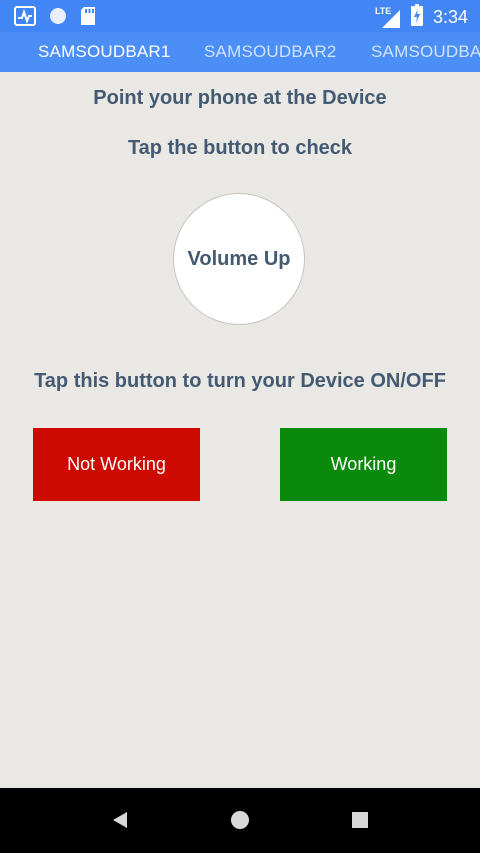 This screenshot has width=480, height=853. I want to click on not-working-button: Not Working, so click(116, 464).